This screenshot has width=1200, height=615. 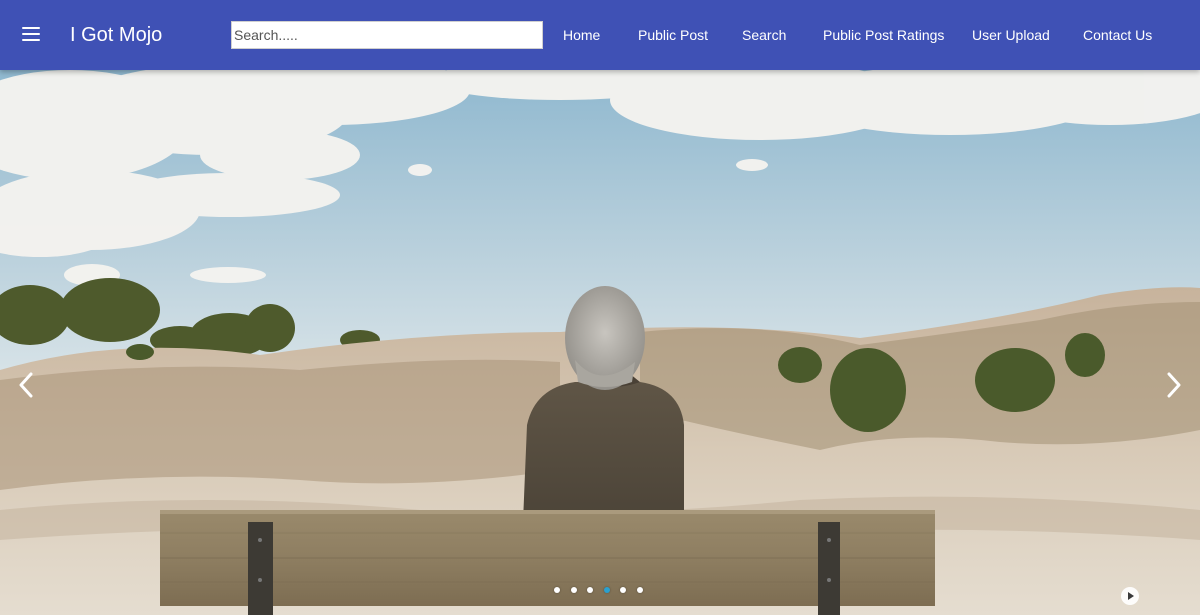 I want to click on search-input, so click(x=387, y=35).